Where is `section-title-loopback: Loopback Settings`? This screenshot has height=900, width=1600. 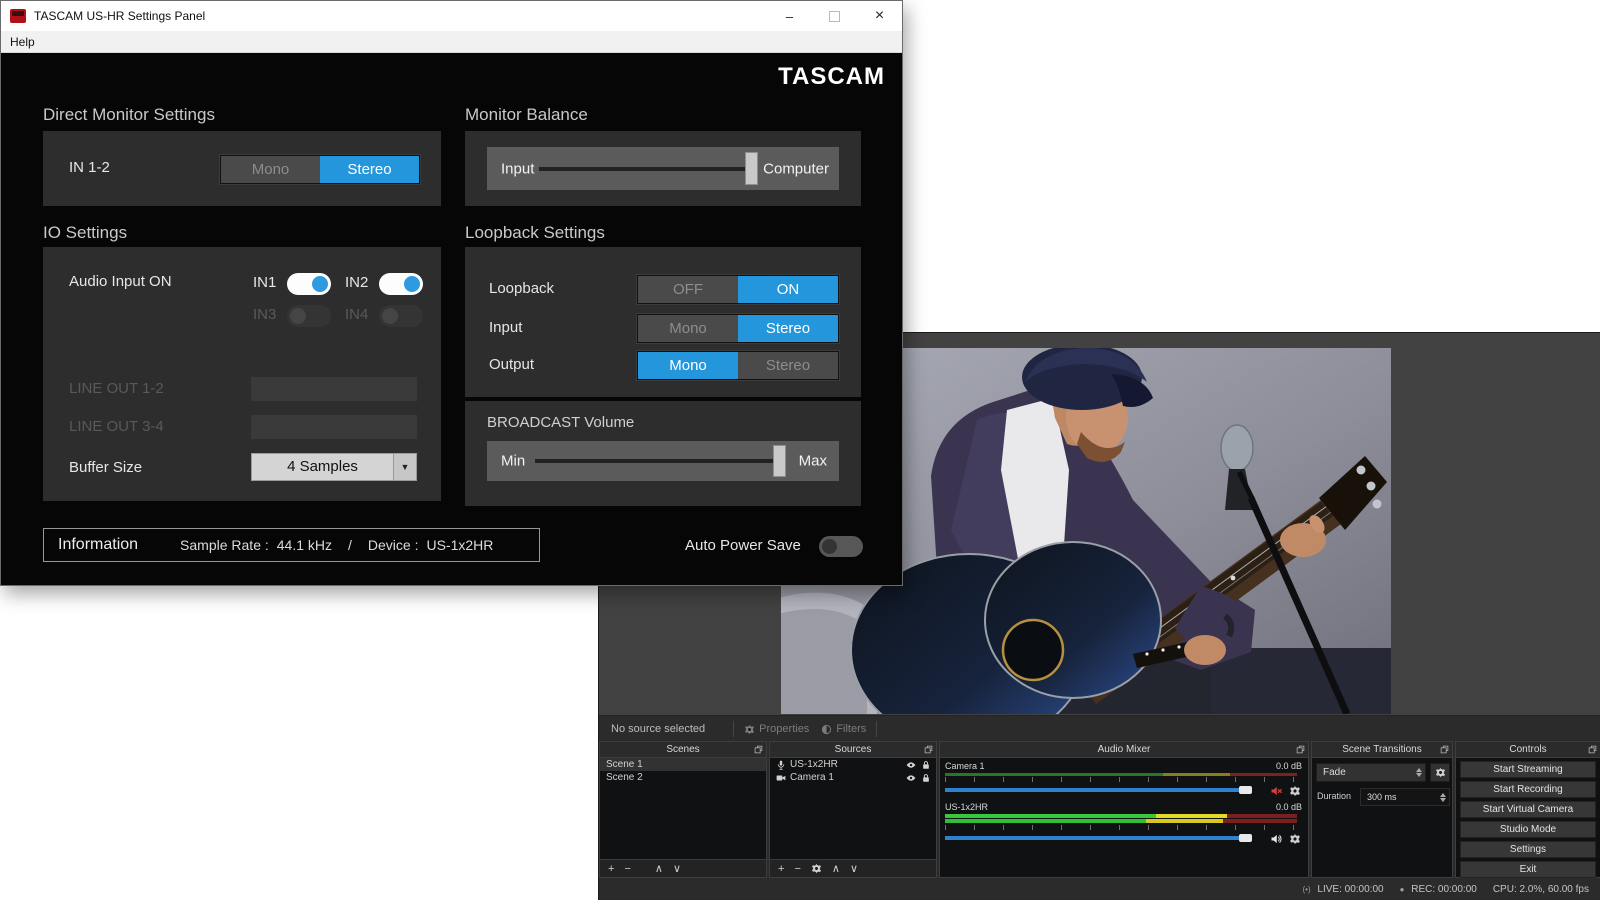
section-title-loopback: Loopback Settings is located at coordinates (535, 232).